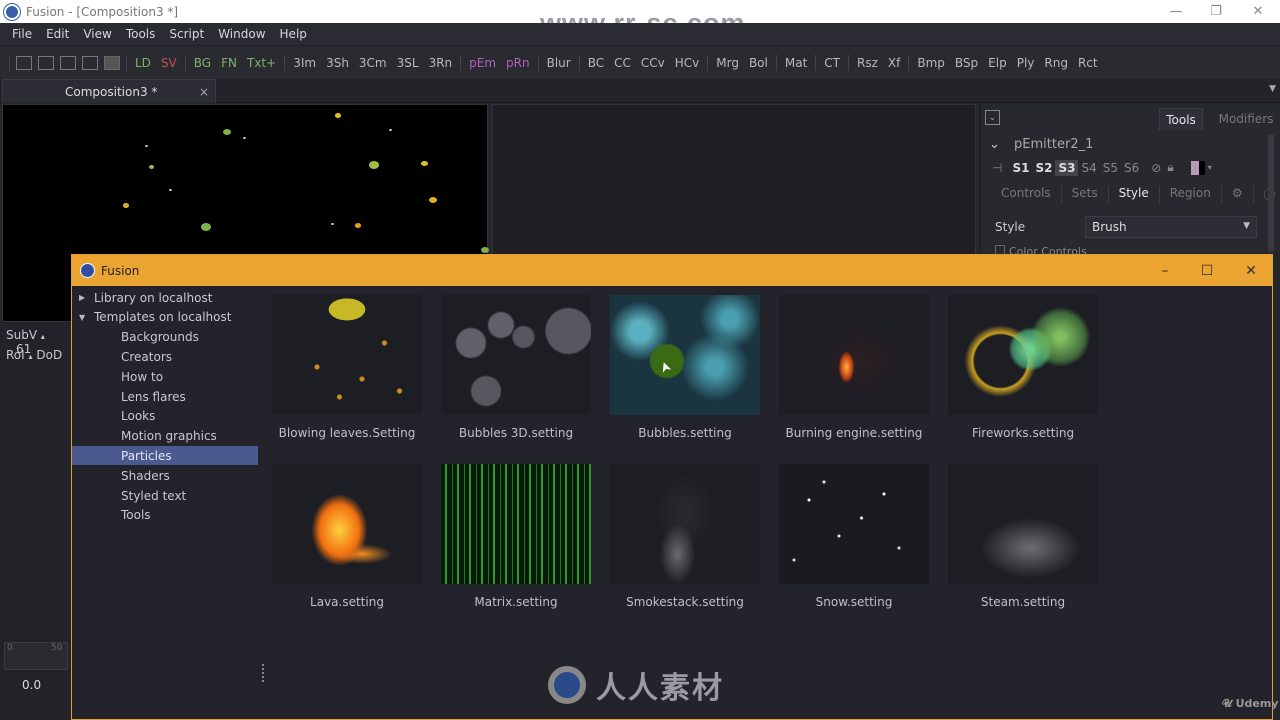 This screenshot has height=720, width=1280. What do you see at coordinates (165, 436) in the screenshot?
I see `tree-item-motion-graphics: Motion graphics` at bounding box center [165, 436].